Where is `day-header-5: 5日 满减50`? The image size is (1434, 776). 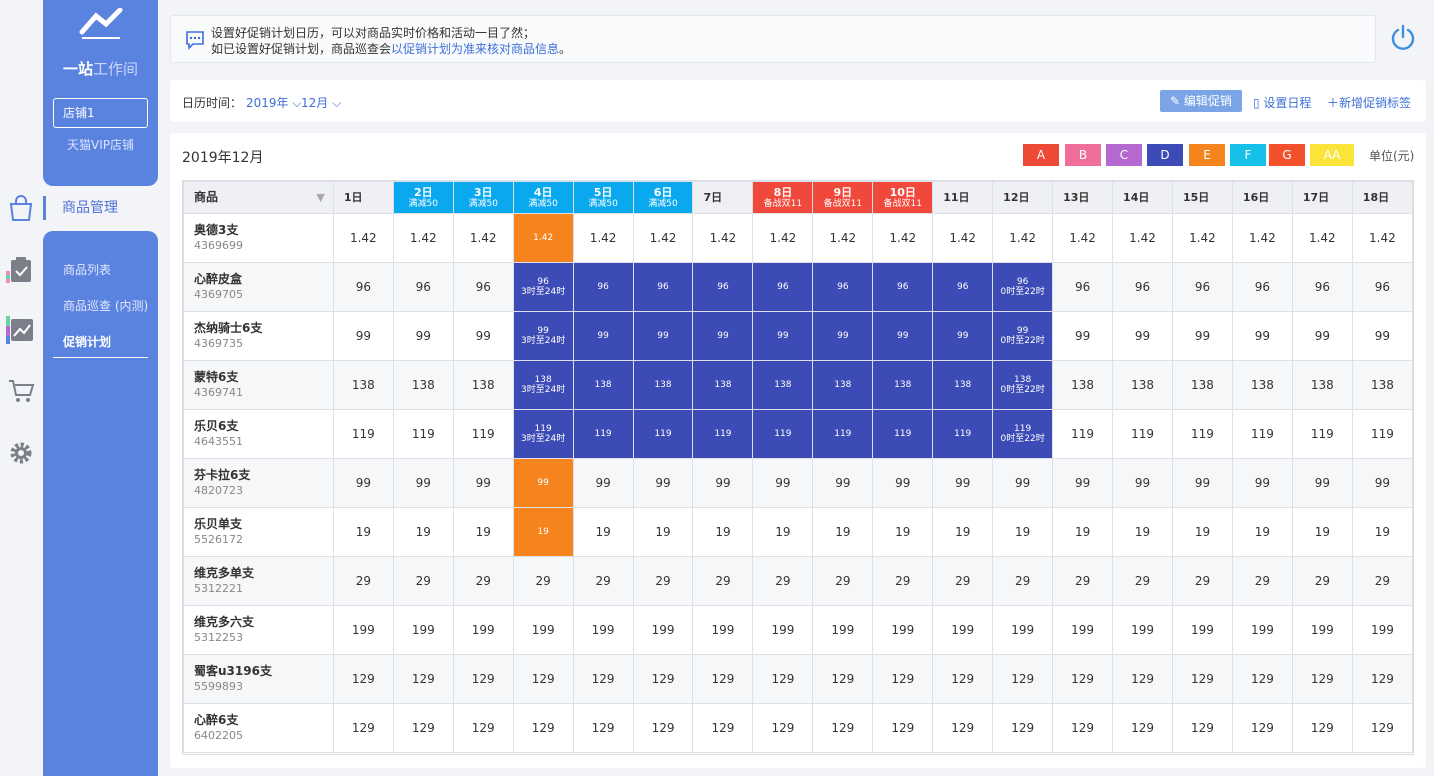
day-header-5: 5日 满减50 is located at coordinates (603, 197).